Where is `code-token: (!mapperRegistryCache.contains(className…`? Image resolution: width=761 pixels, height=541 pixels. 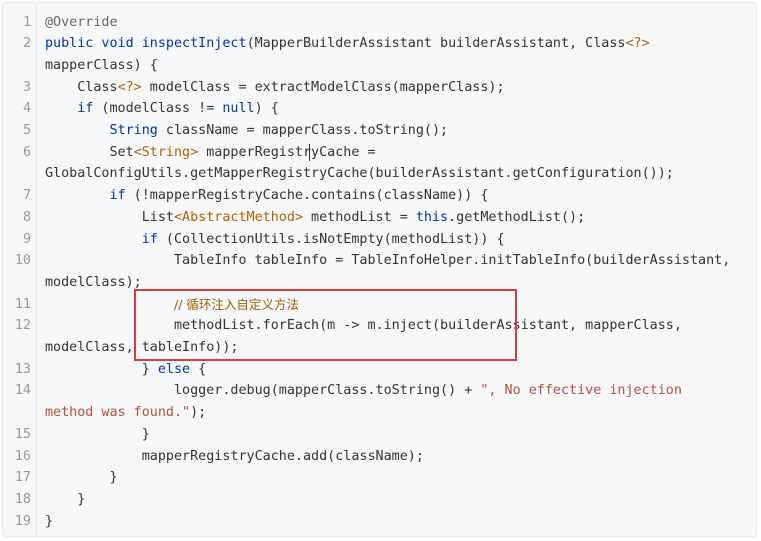 code-token: (!mapperRegistryCache.contains(className… is located at coordinates (307, 196).